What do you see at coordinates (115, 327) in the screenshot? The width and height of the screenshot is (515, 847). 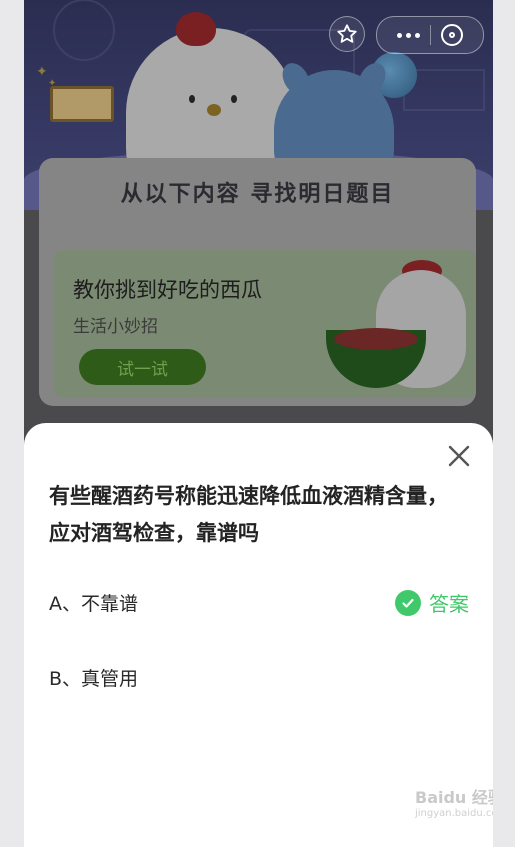 I see `tip-subtitle: 生活小妙招` at bounding box center [115, 327].